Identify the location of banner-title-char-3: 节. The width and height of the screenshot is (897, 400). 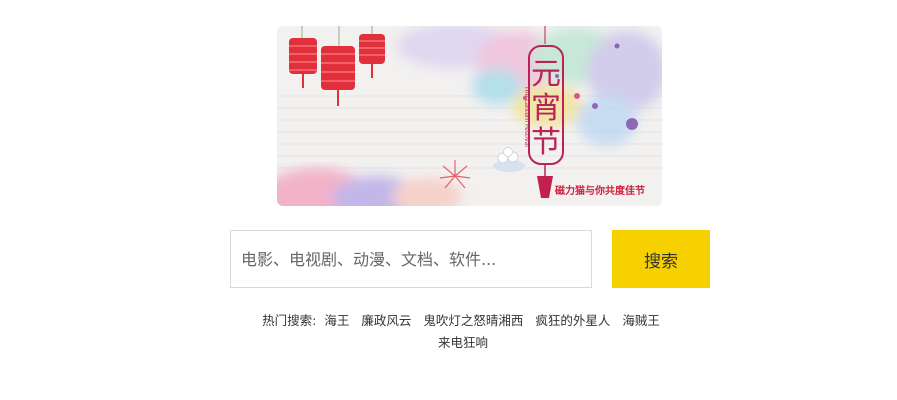
(546, 142).